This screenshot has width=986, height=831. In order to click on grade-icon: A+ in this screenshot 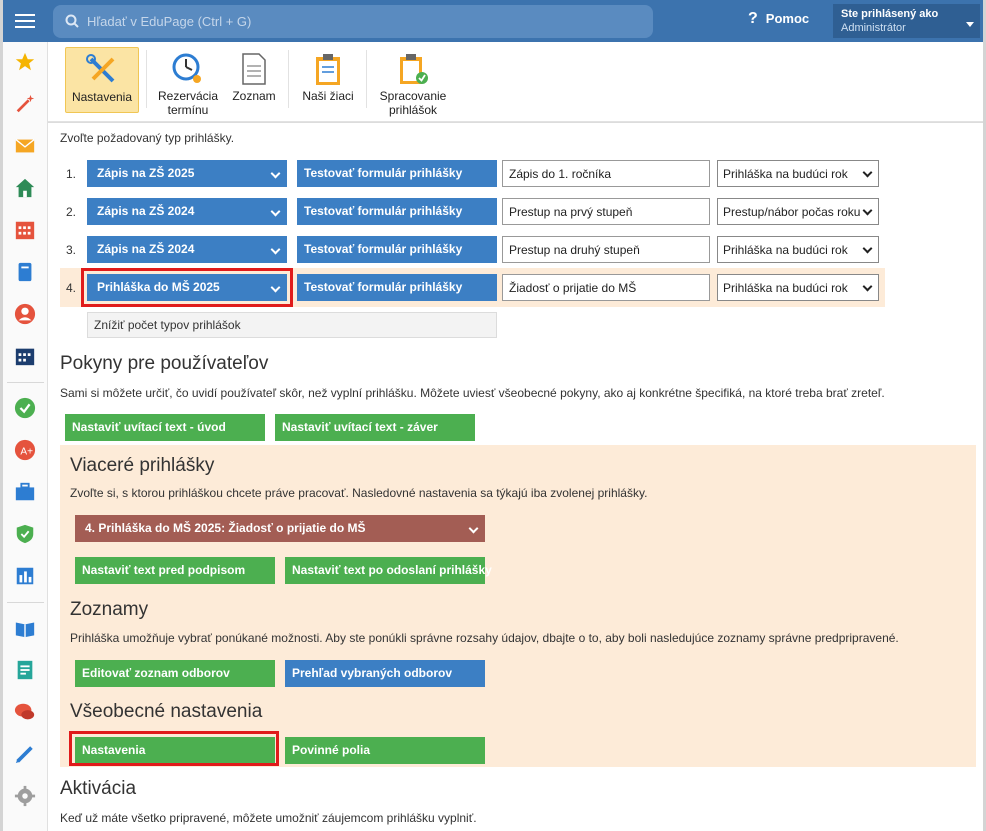, I will do `click(25, 450)`.